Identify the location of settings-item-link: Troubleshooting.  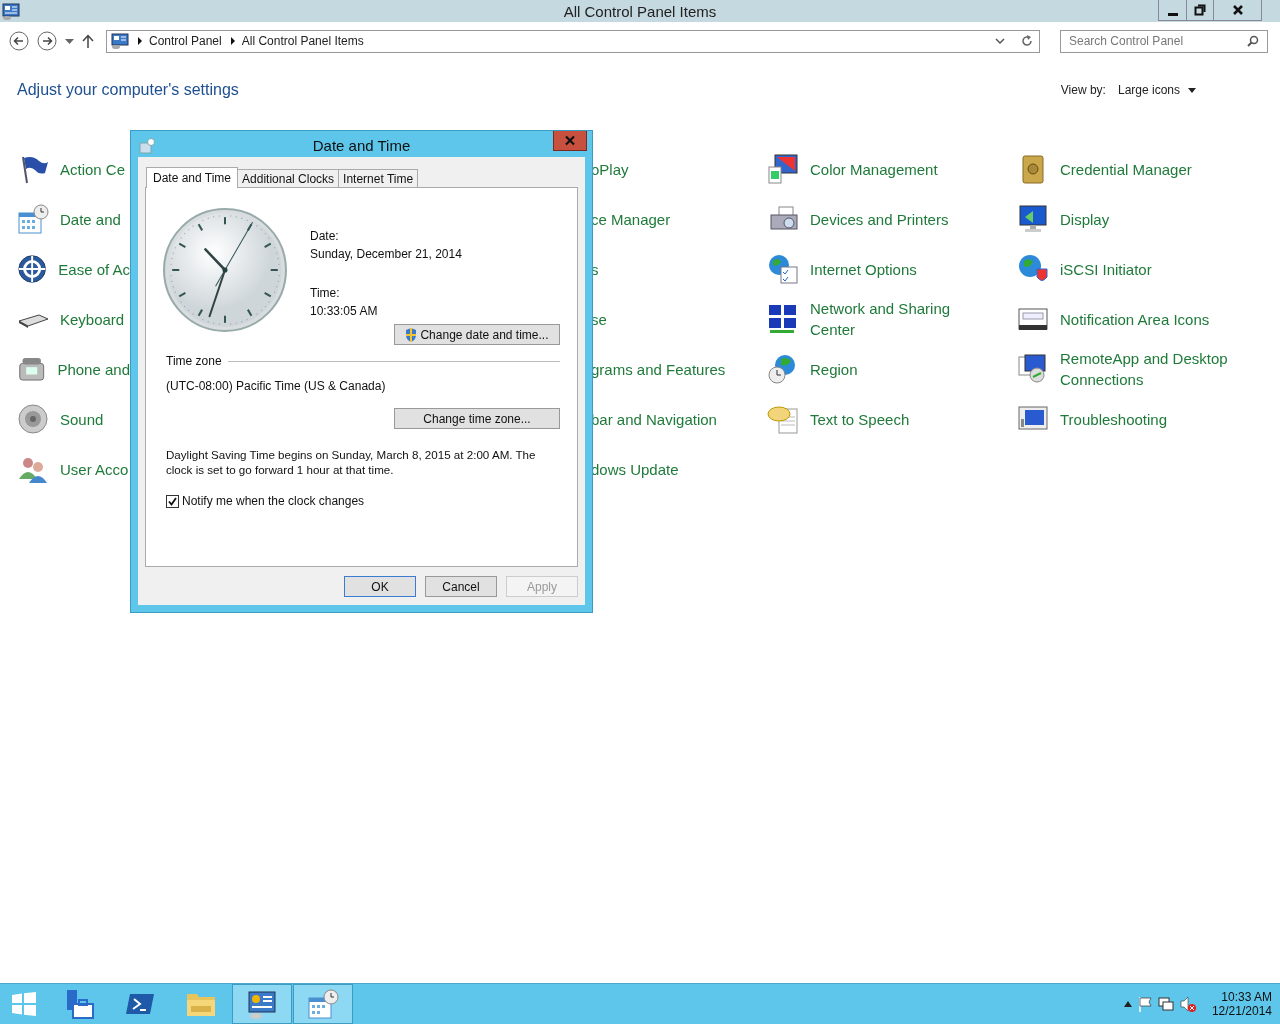
(1142, 419).